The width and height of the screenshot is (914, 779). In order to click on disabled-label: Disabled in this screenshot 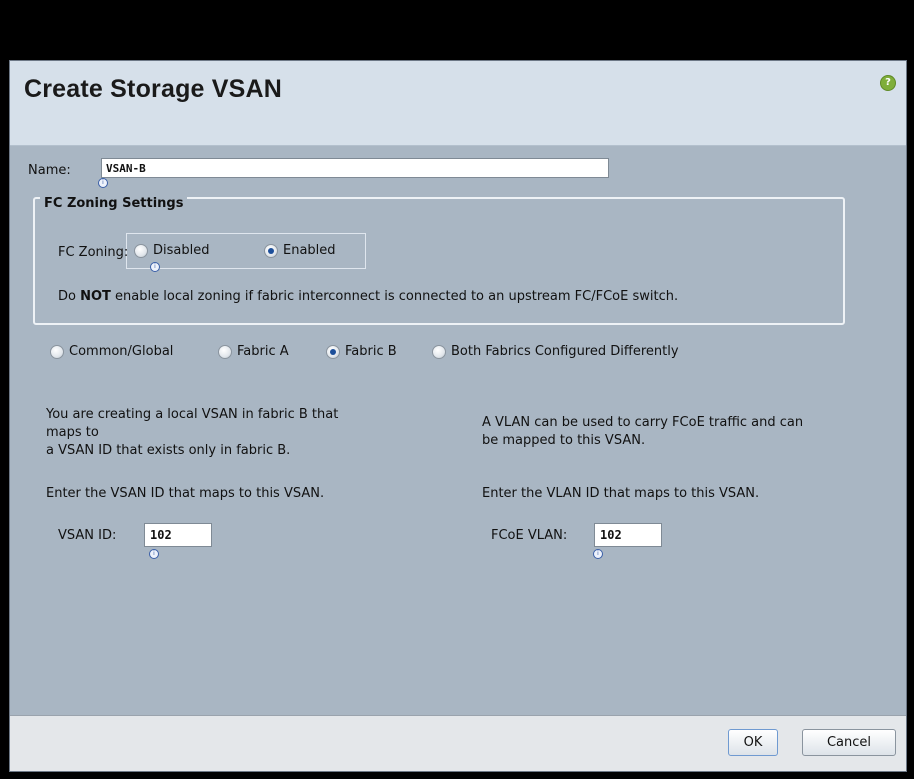, I will do `click(181, 250)`.